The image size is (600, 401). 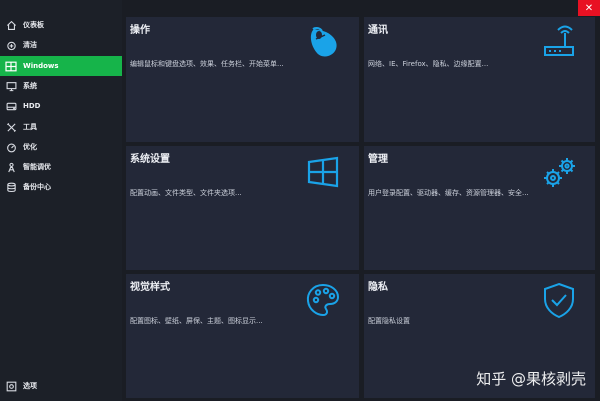 I want to click on tile-description: 配置隐私设置, so click(x=389, y=321).